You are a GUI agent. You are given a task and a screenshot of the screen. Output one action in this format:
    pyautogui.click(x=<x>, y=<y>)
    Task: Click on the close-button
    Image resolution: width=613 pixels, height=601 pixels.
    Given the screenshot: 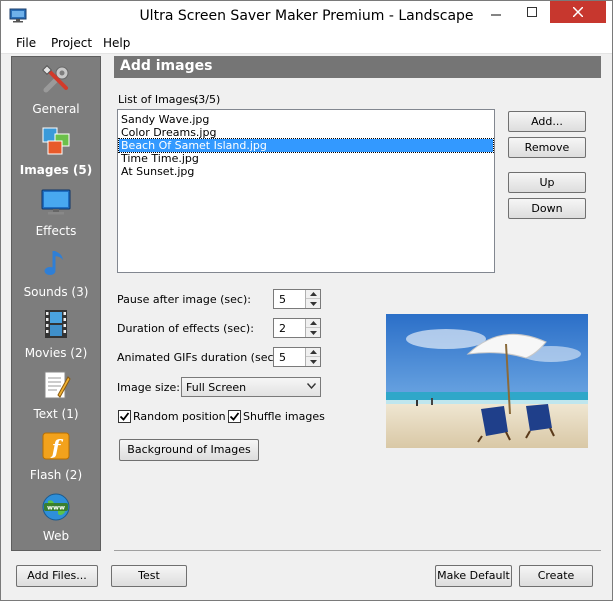 What is the action you would take?
    pyautogui.click(x=578, y=12)
    